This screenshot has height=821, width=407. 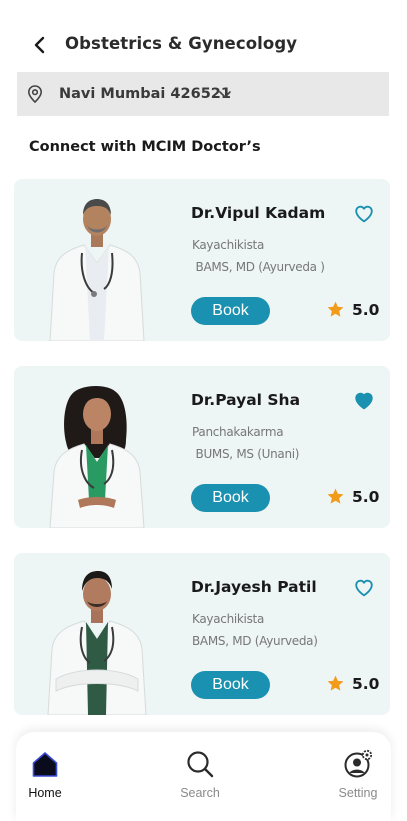 What do you see at coordinates (258, 267) in the screenshot?
I see `doctor-degree: BAMS, MD (Ayurveda )` at bounding box center [258, 267].